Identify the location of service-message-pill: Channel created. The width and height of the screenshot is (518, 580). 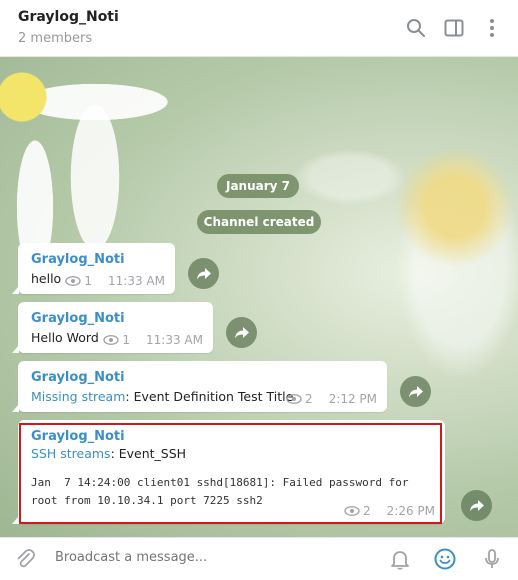
(259, 222).